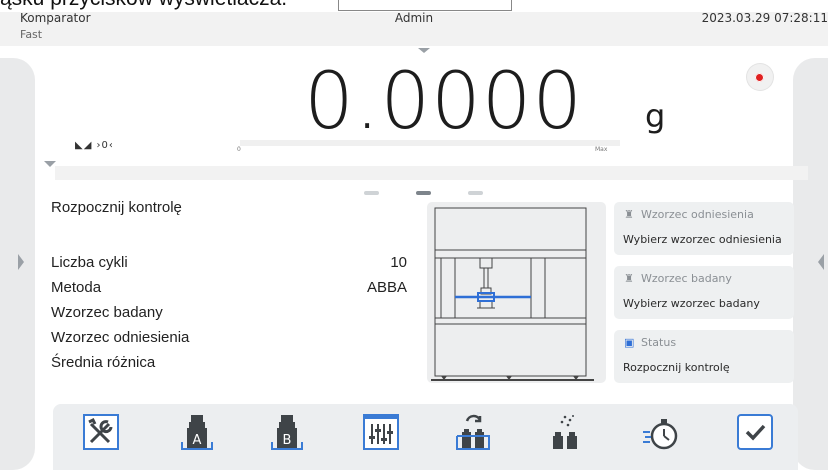 This screenshot has width=828, height=470. What do you see at coordinates (691, 303) in the screenshot?
I see `card-value: Wybierz wzorzec badany` at bounding box center [691, 303].